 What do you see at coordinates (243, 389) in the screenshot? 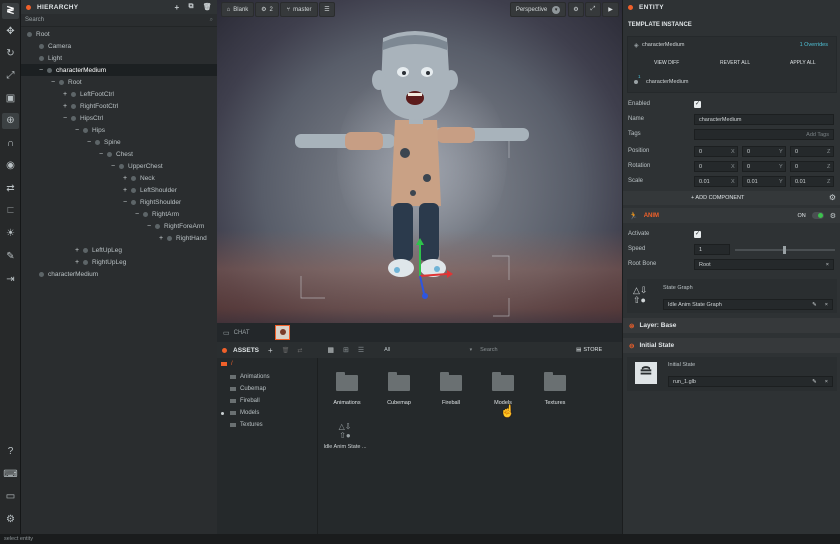
I see `folder-tree-item: Cubemap` at bounding box center [243, 389].